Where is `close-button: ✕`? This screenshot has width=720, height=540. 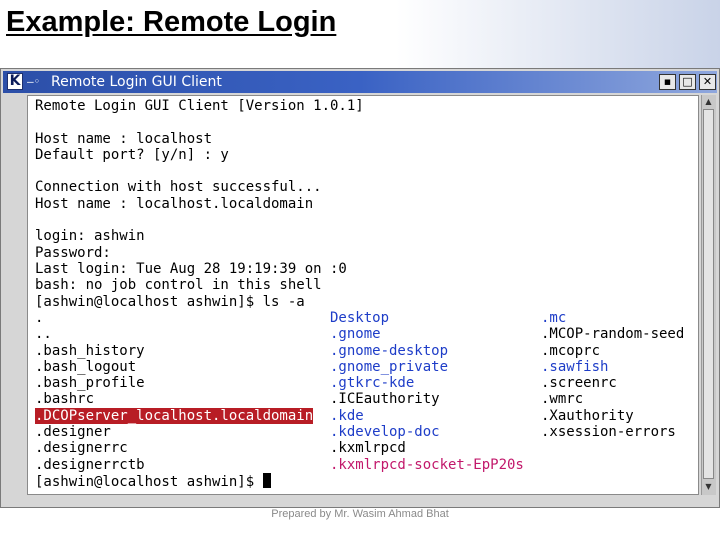
close-button: ✕ is located at coordinates (707, 82).